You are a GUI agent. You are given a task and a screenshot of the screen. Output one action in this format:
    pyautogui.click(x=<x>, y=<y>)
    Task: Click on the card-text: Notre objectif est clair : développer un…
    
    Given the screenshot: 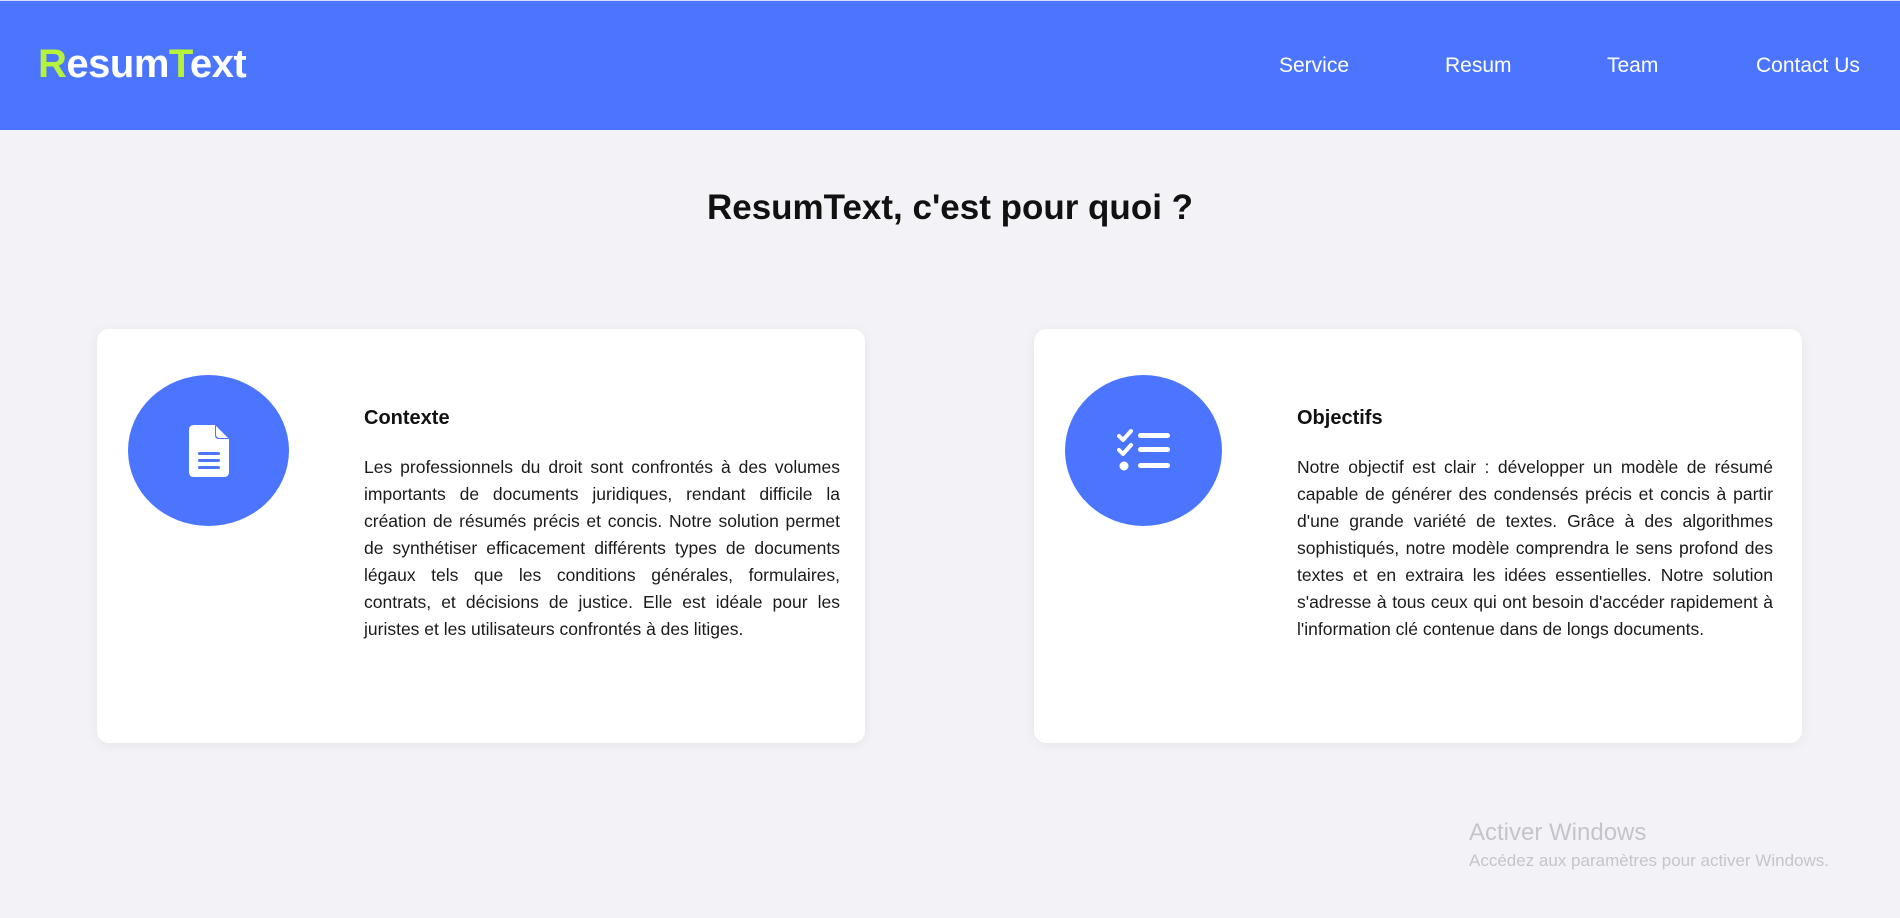 What is the action you would take?
    pyautogui.click(x=1535, y=548)
    